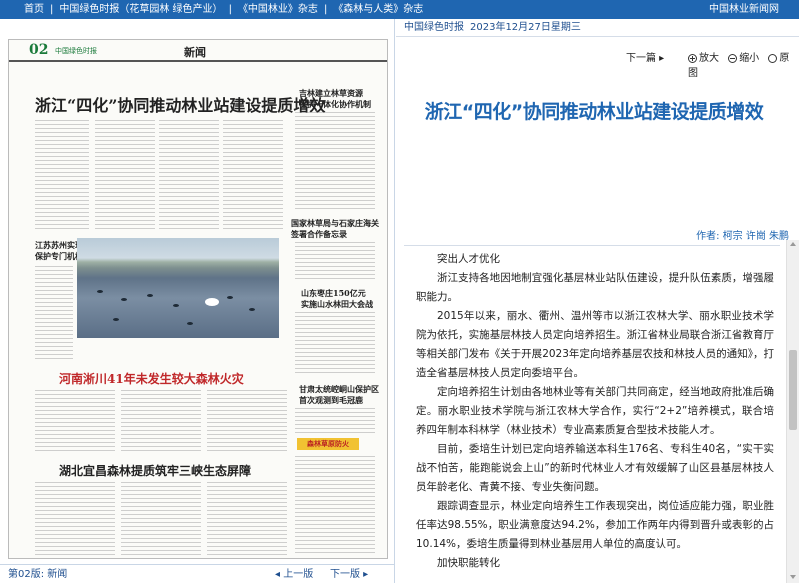 The height and width of the screenshot is (584, 799). Describe the element at coordinates (594, 112) in the screenshot. I see `article-title: 浙江“四化”协同推动林业站建设提质增效` at that location.